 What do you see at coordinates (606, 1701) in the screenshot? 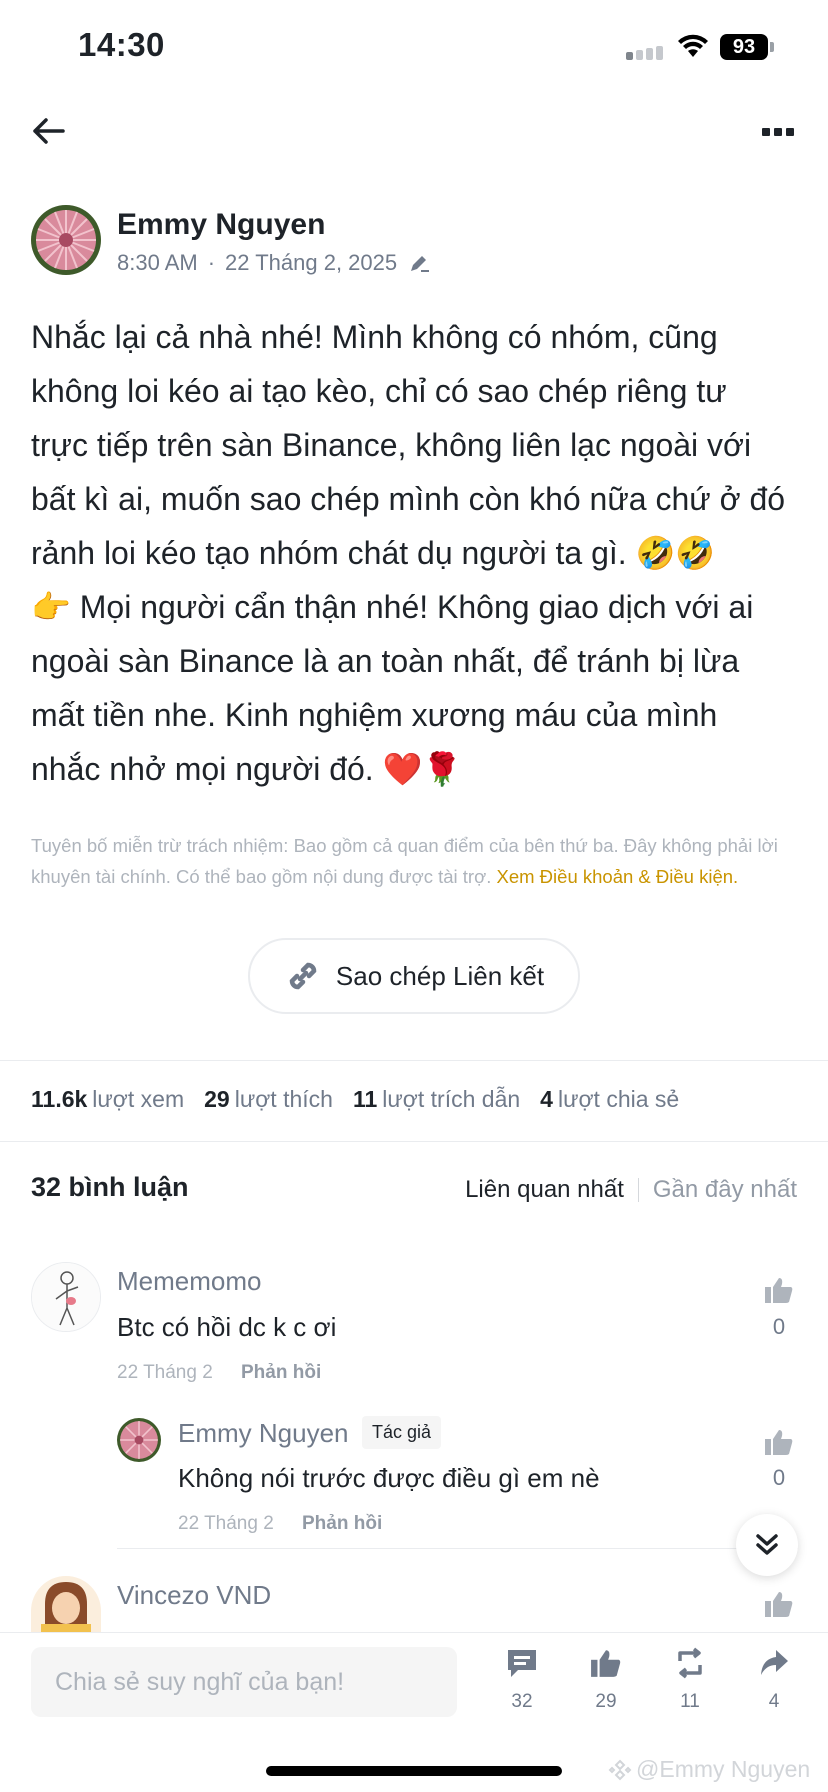
I see `like-count: 29` at bounding box center [606, 1701].